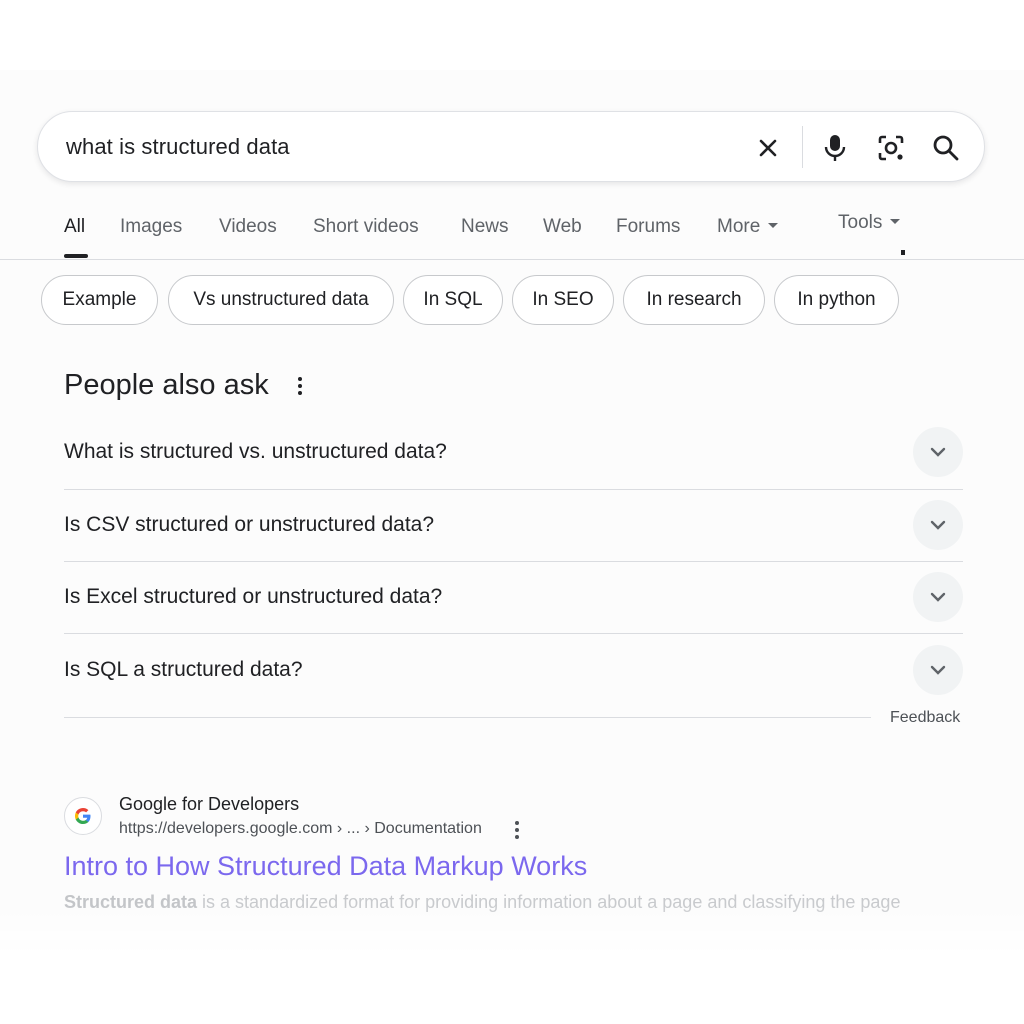 The height and width of the screenshot is (1024, 1024). I want to click on tools-button: Tools, so click(869, 223).